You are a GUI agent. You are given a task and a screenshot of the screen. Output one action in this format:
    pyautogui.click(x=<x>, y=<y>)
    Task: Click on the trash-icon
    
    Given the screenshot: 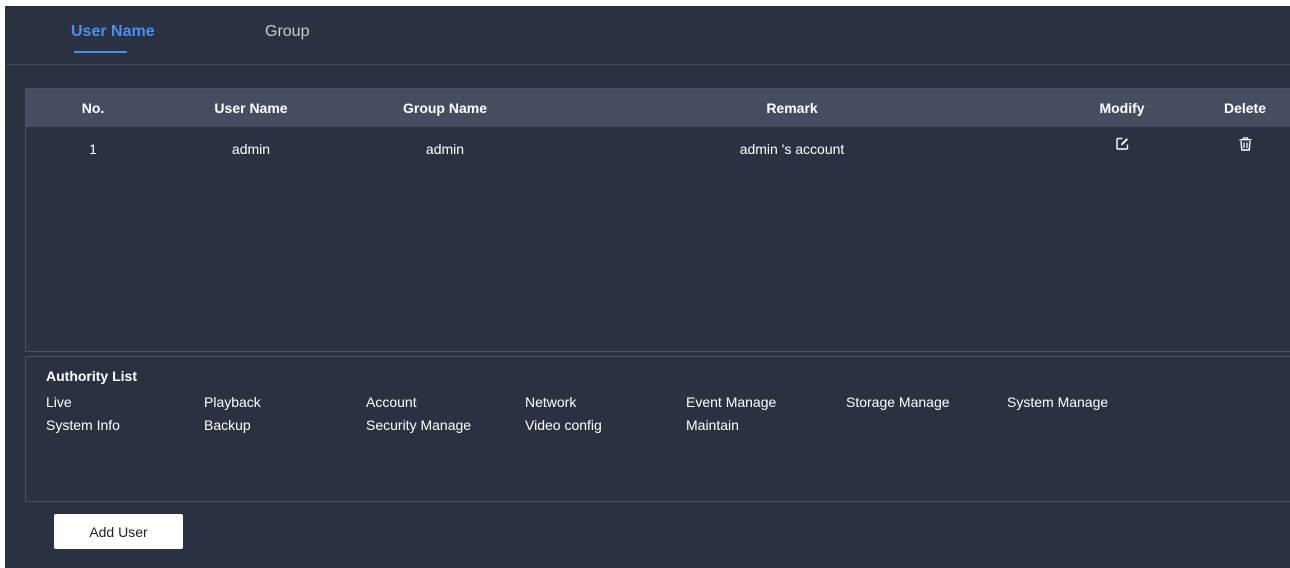 What is the action you would take?
    pyautogui.click(x=1245, y=144)
    